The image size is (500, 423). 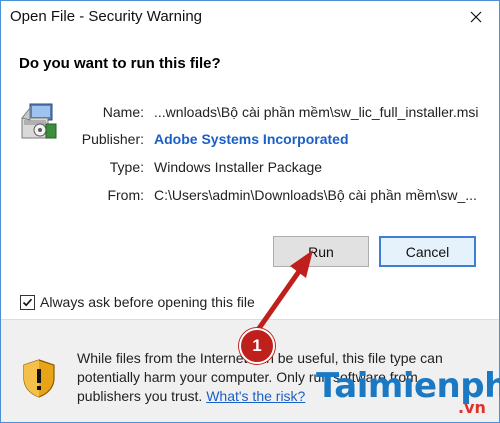 I want to click on whats-the-risk-link: What's the risk?, so click(x=255, y=396).